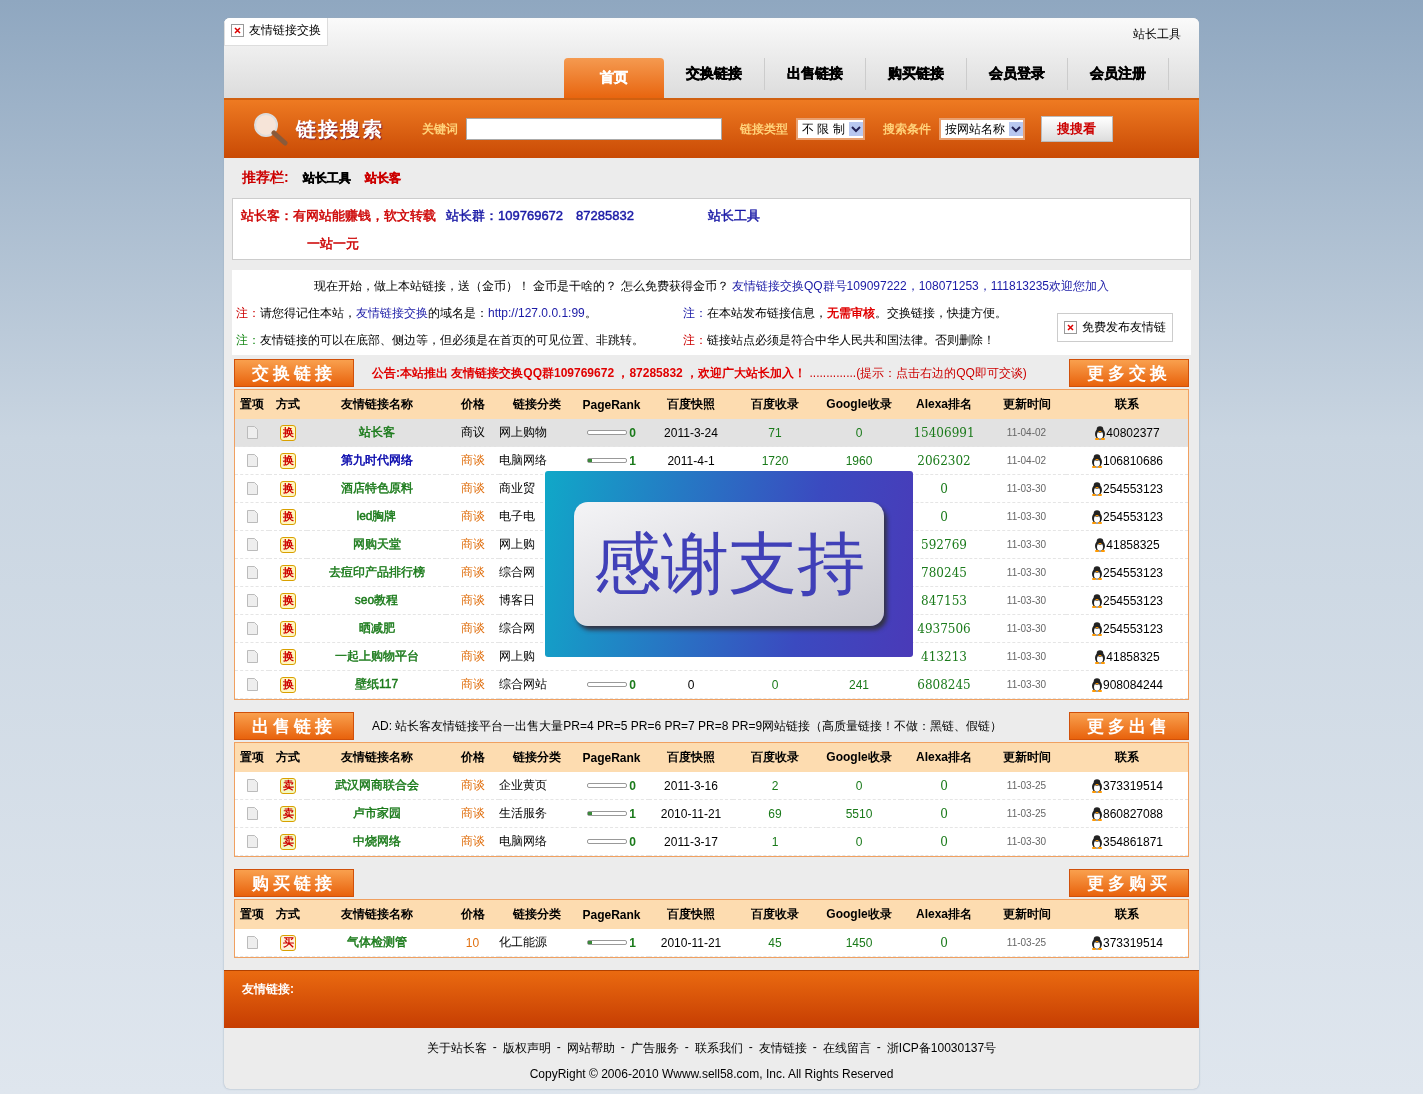  What do you see at coordinates (376, 600) in the screenshot?
I see `site-name-link: seo教程` at bounding box center [376, 600].